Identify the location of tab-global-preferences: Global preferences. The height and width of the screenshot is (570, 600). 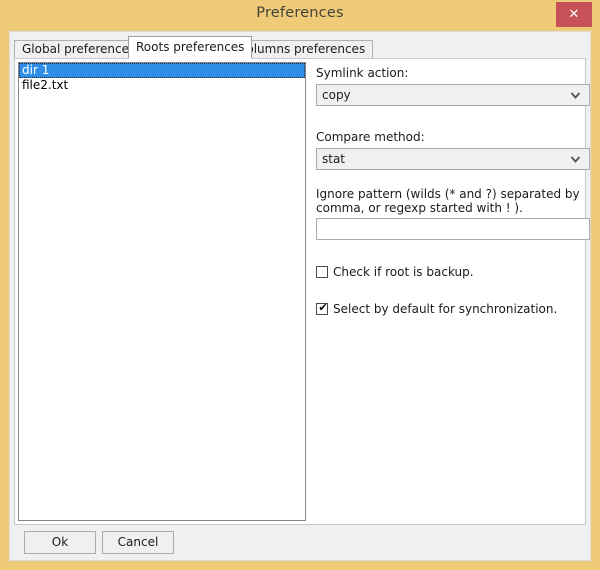
(79, 49).